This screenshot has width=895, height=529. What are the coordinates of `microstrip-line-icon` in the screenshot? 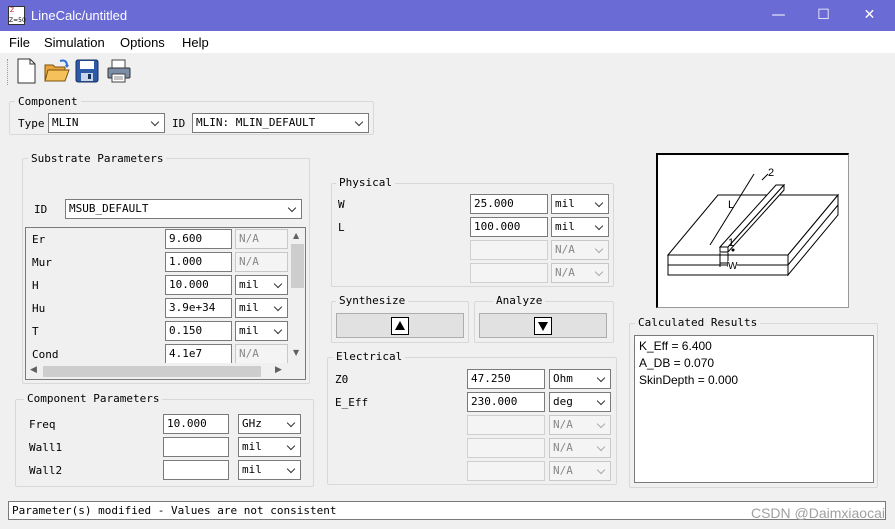 It's located at (753, 225).